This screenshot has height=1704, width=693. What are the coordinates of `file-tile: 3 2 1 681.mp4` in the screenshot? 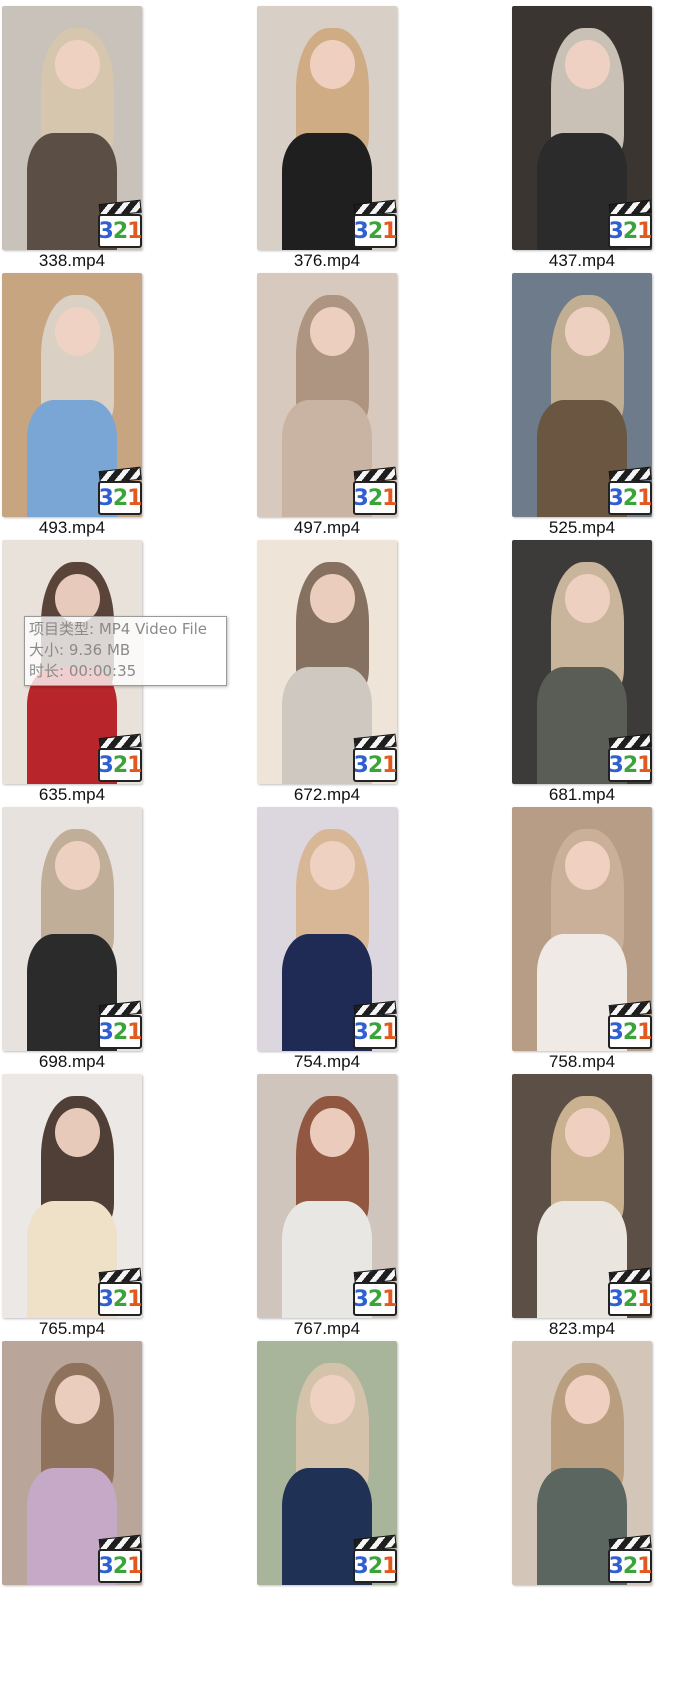 It's located at (582, 670).